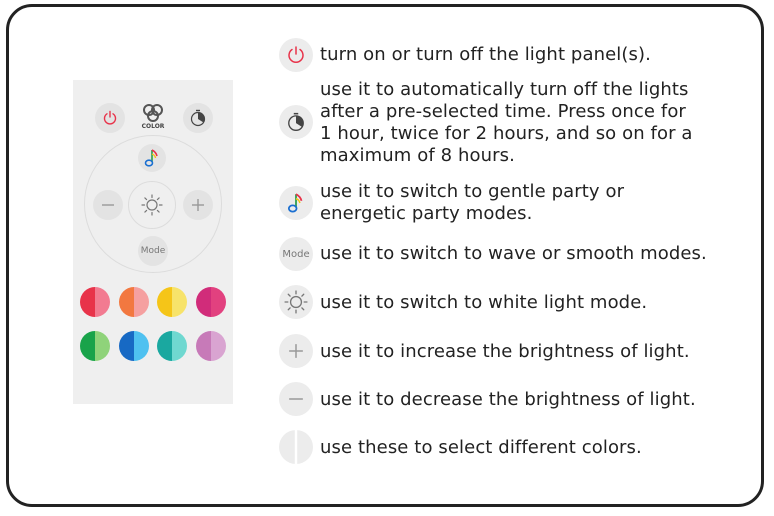 The height and width of the screenshot is (516, 774). I want to click on remote-party-button, so click(152, 158).